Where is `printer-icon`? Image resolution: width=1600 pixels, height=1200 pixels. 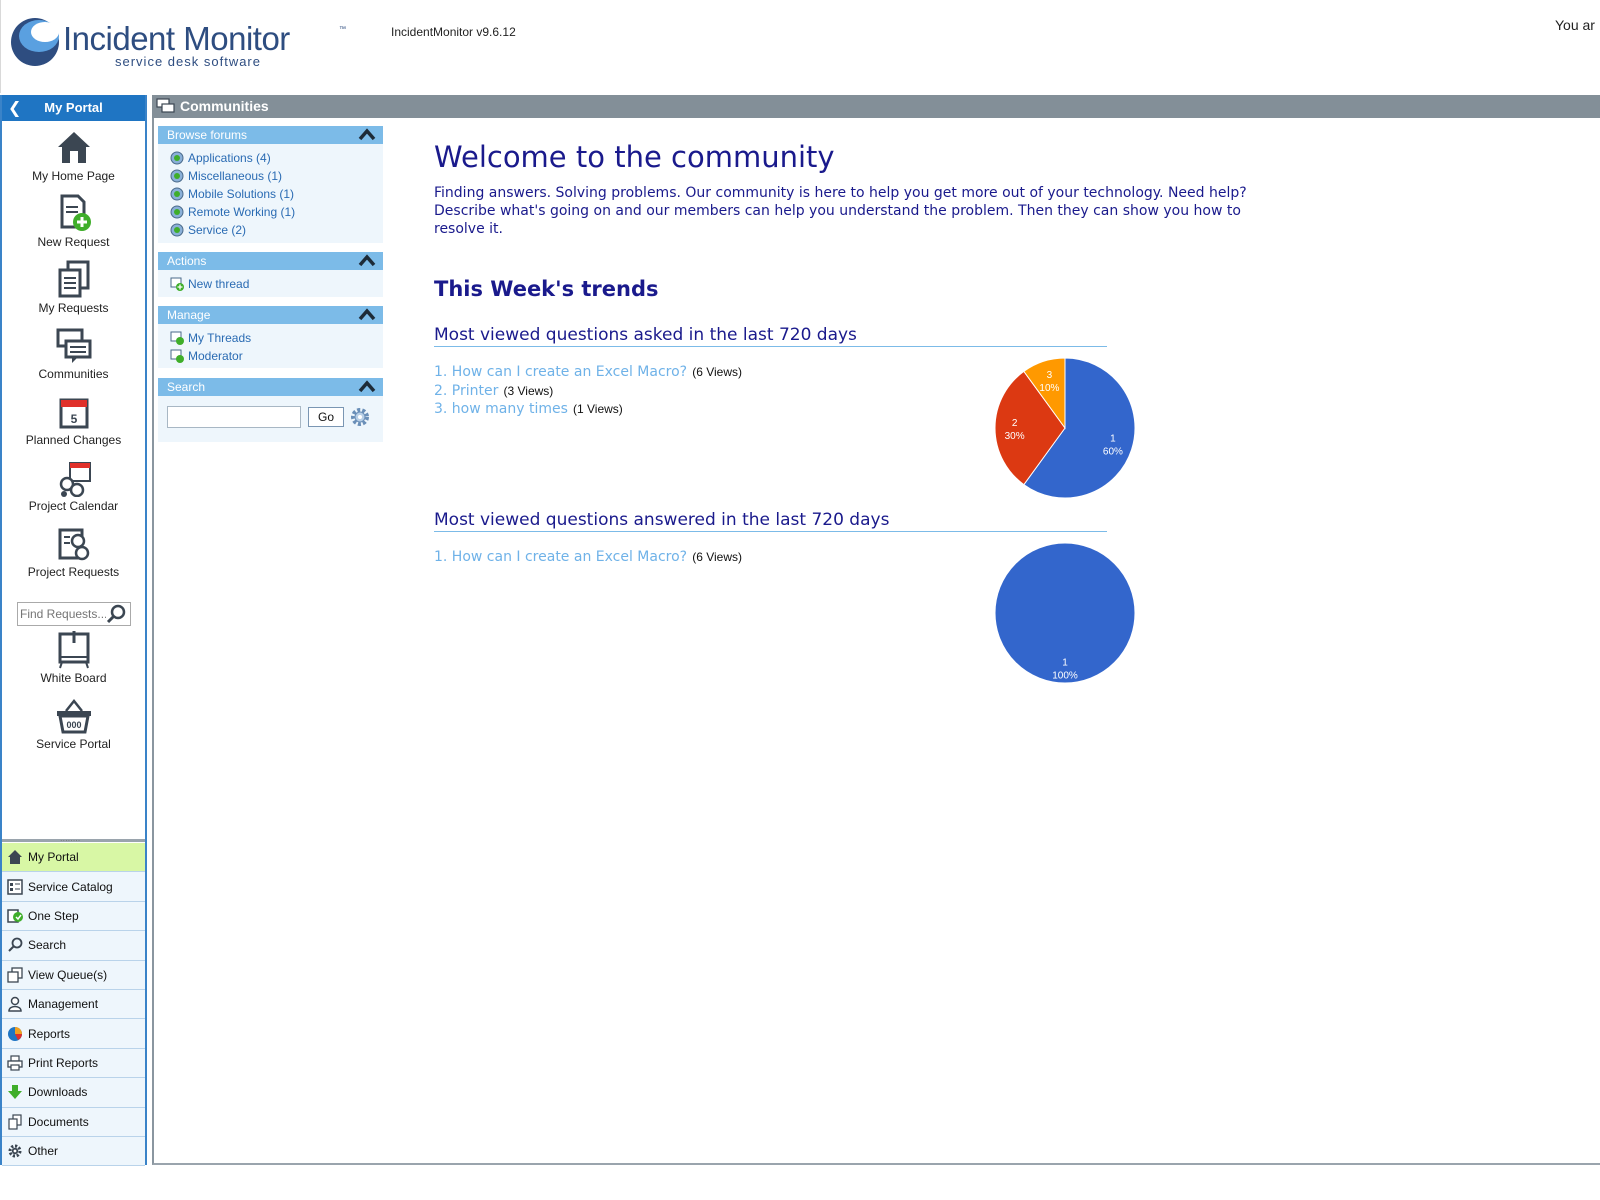
printer-icon is located at coordinates (15, 1063).